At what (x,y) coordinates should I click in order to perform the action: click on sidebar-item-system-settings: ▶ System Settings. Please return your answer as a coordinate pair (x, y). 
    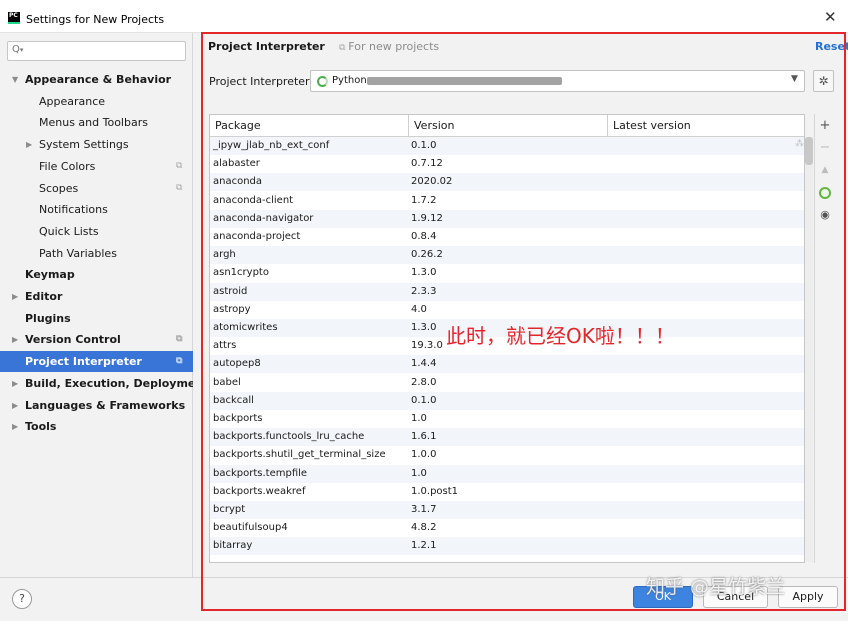
    Looking at the image, I should click on (96, 144).